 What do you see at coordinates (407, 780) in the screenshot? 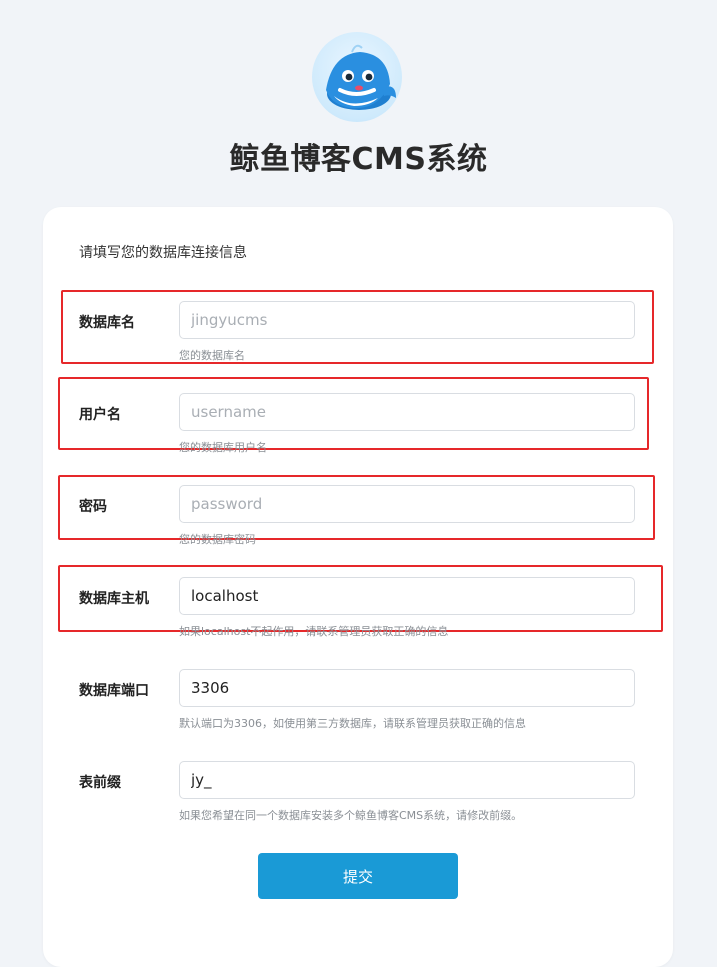
I see `table-prefix-input` at bounding box center [407, 780].